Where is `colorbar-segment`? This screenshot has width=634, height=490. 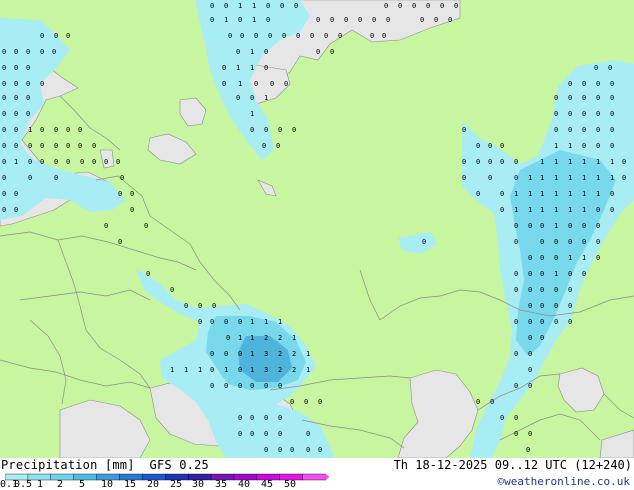 colorbar-segment is located at coordinates (85, 477).